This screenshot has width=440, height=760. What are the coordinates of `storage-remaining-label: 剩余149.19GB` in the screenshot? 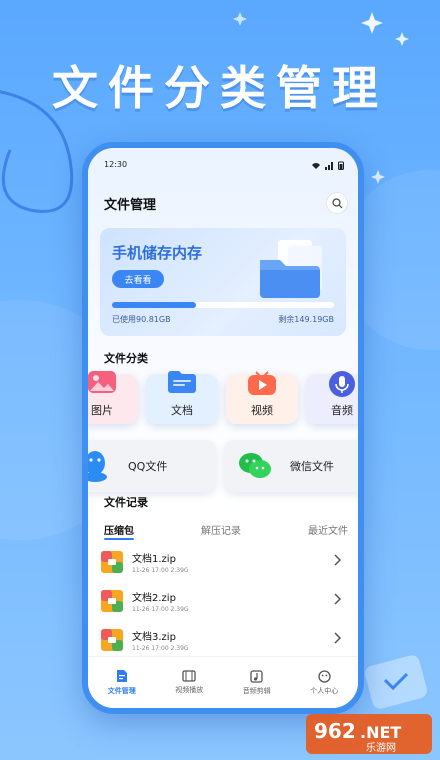 It's located at (306, 319).